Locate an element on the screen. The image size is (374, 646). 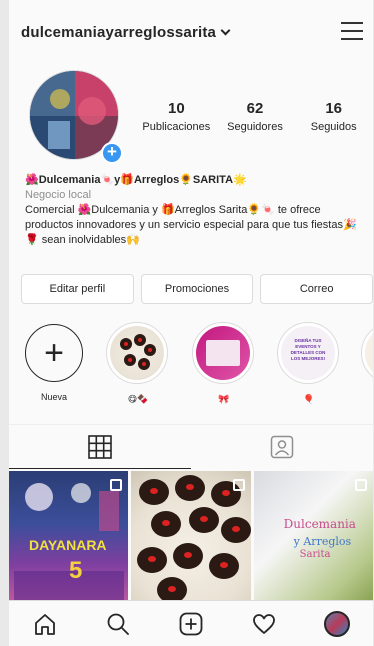
promotions-button: Promociones is located at coordinates (197, 289).